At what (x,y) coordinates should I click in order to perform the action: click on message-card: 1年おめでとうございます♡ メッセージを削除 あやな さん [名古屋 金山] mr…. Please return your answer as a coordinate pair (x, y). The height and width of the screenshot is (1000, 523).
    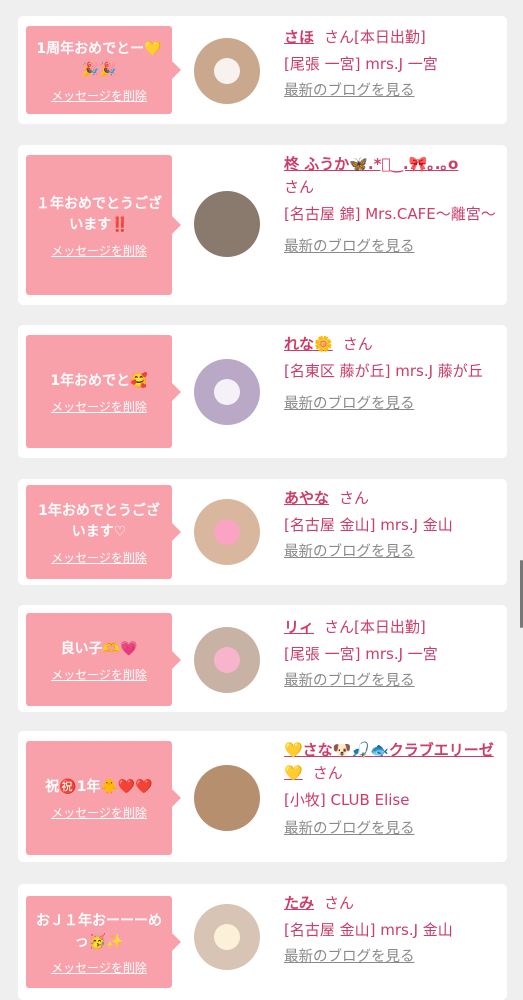
    Looking at the image, I should click on (262, 532).